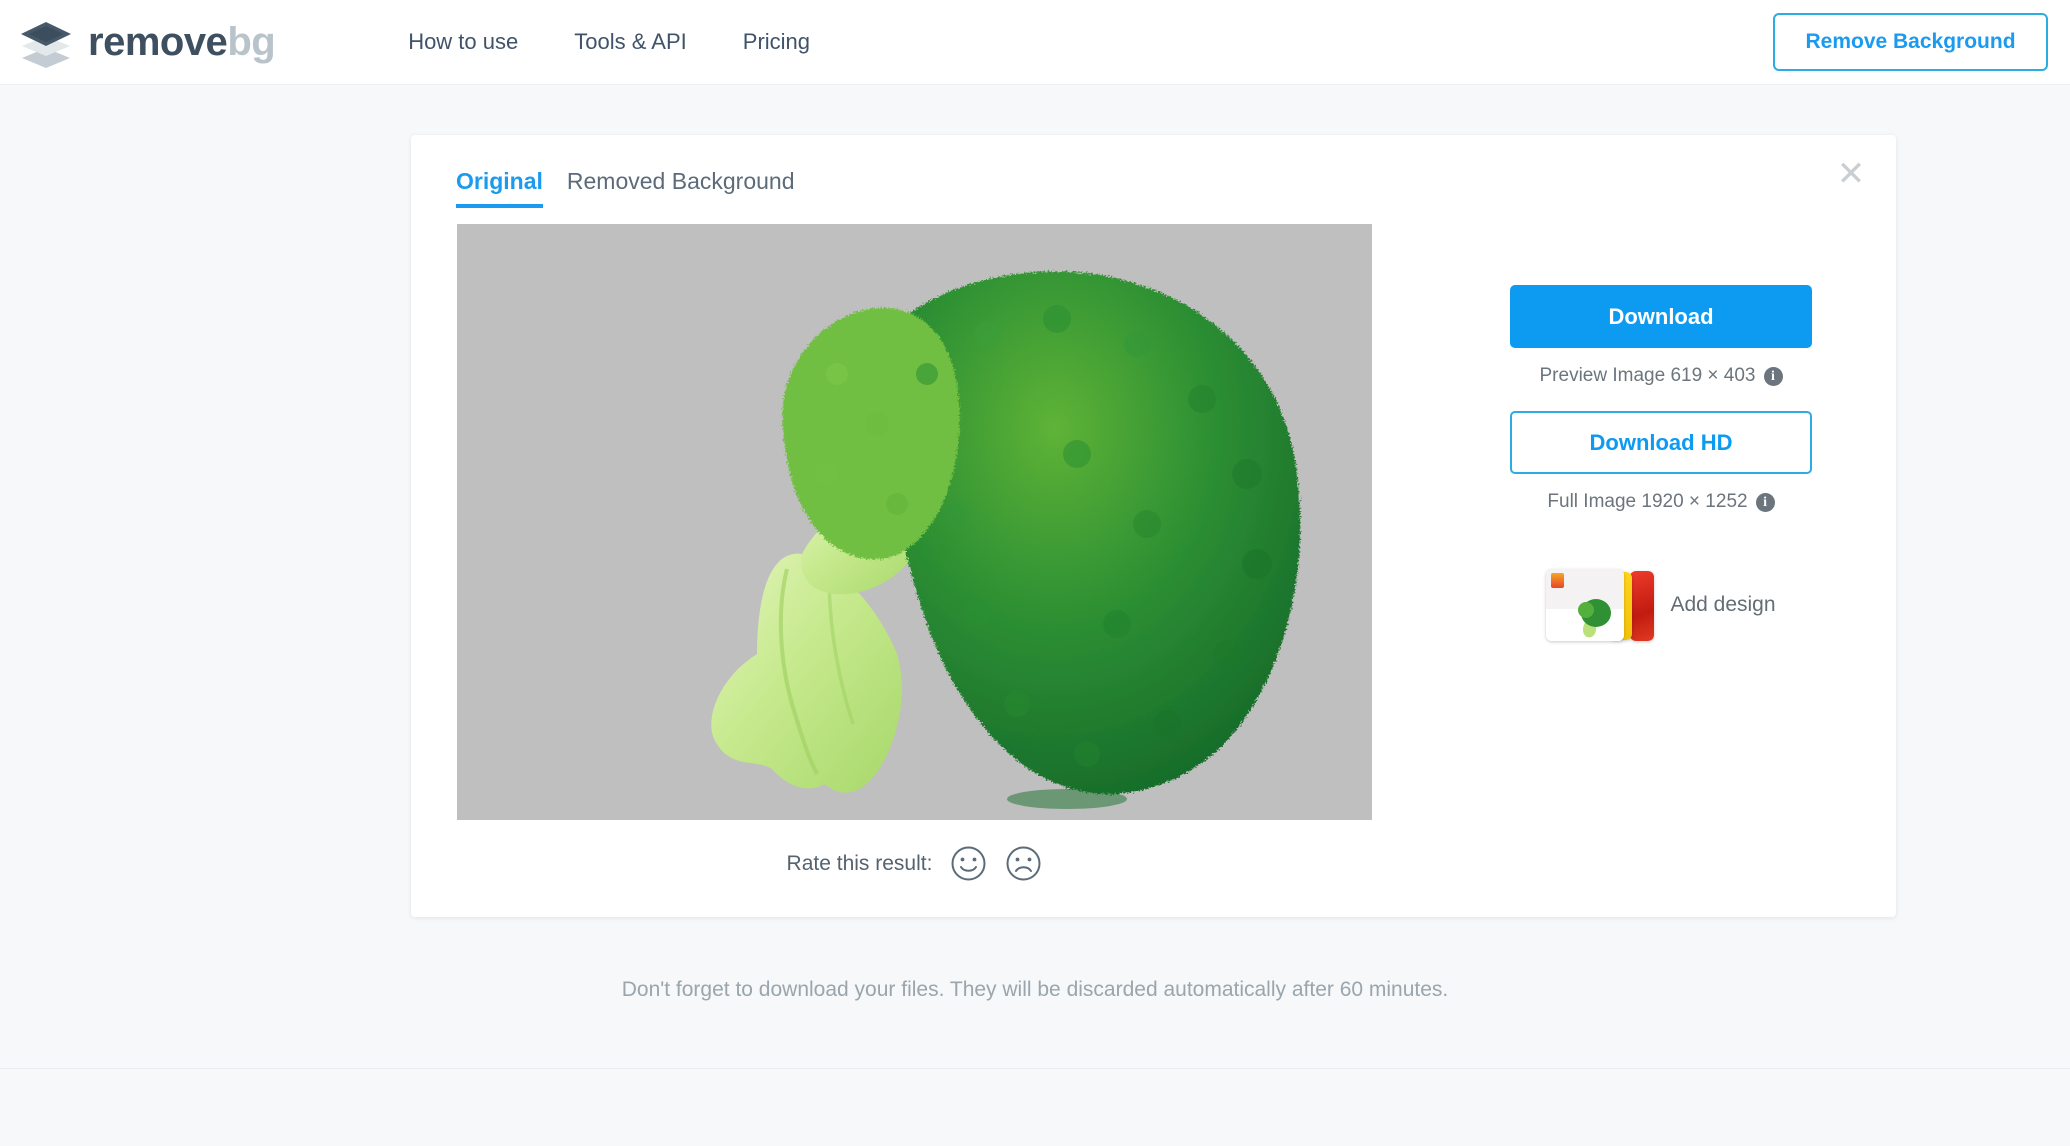 Image resolution: width=2070 pixels, height=1146 pixels. I want to click on sad-face-icon, so click(1023, 863).